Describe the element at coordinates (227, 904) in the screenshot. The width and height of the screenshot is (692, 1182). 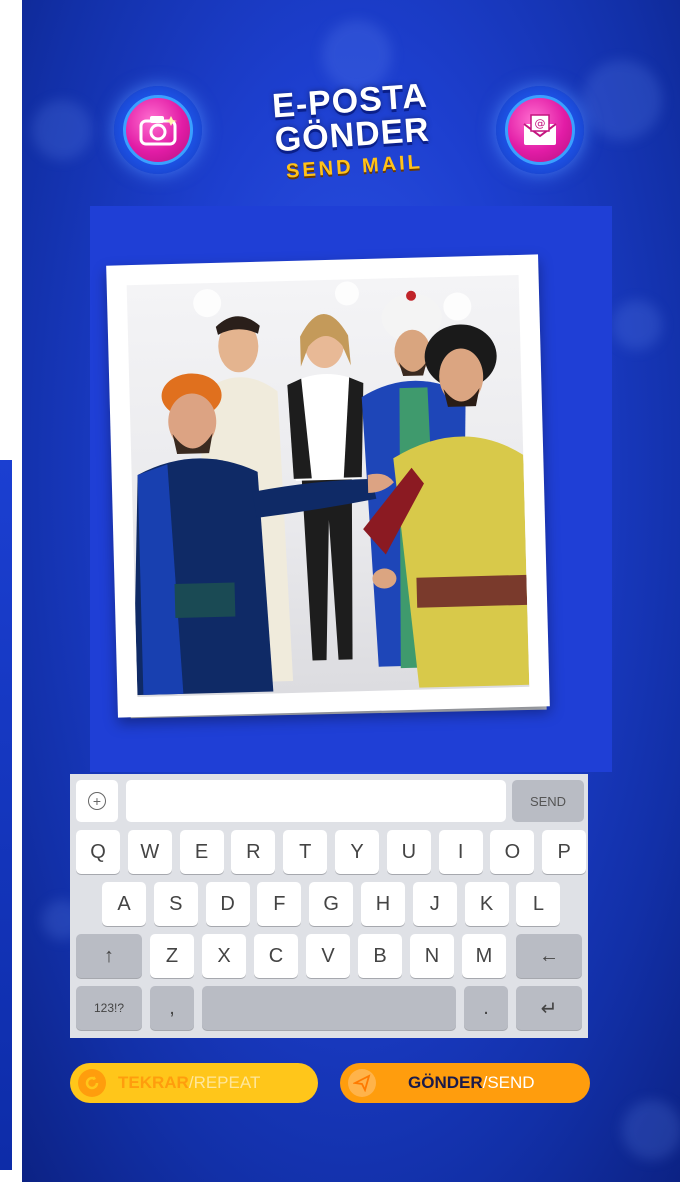
I see `key-d: D` at that location.